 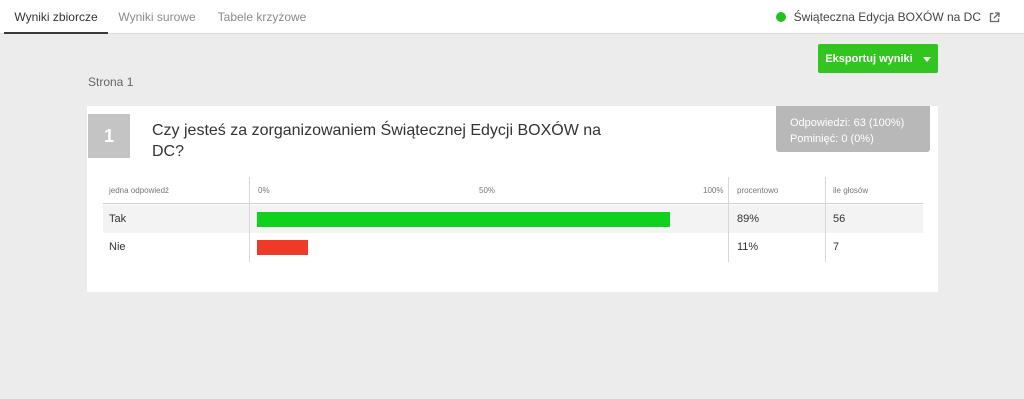 I want to click on response-stats: Odpowiedzi: 63 (100%) Pominięć: 0 (0%), so click(x=853, y=129).